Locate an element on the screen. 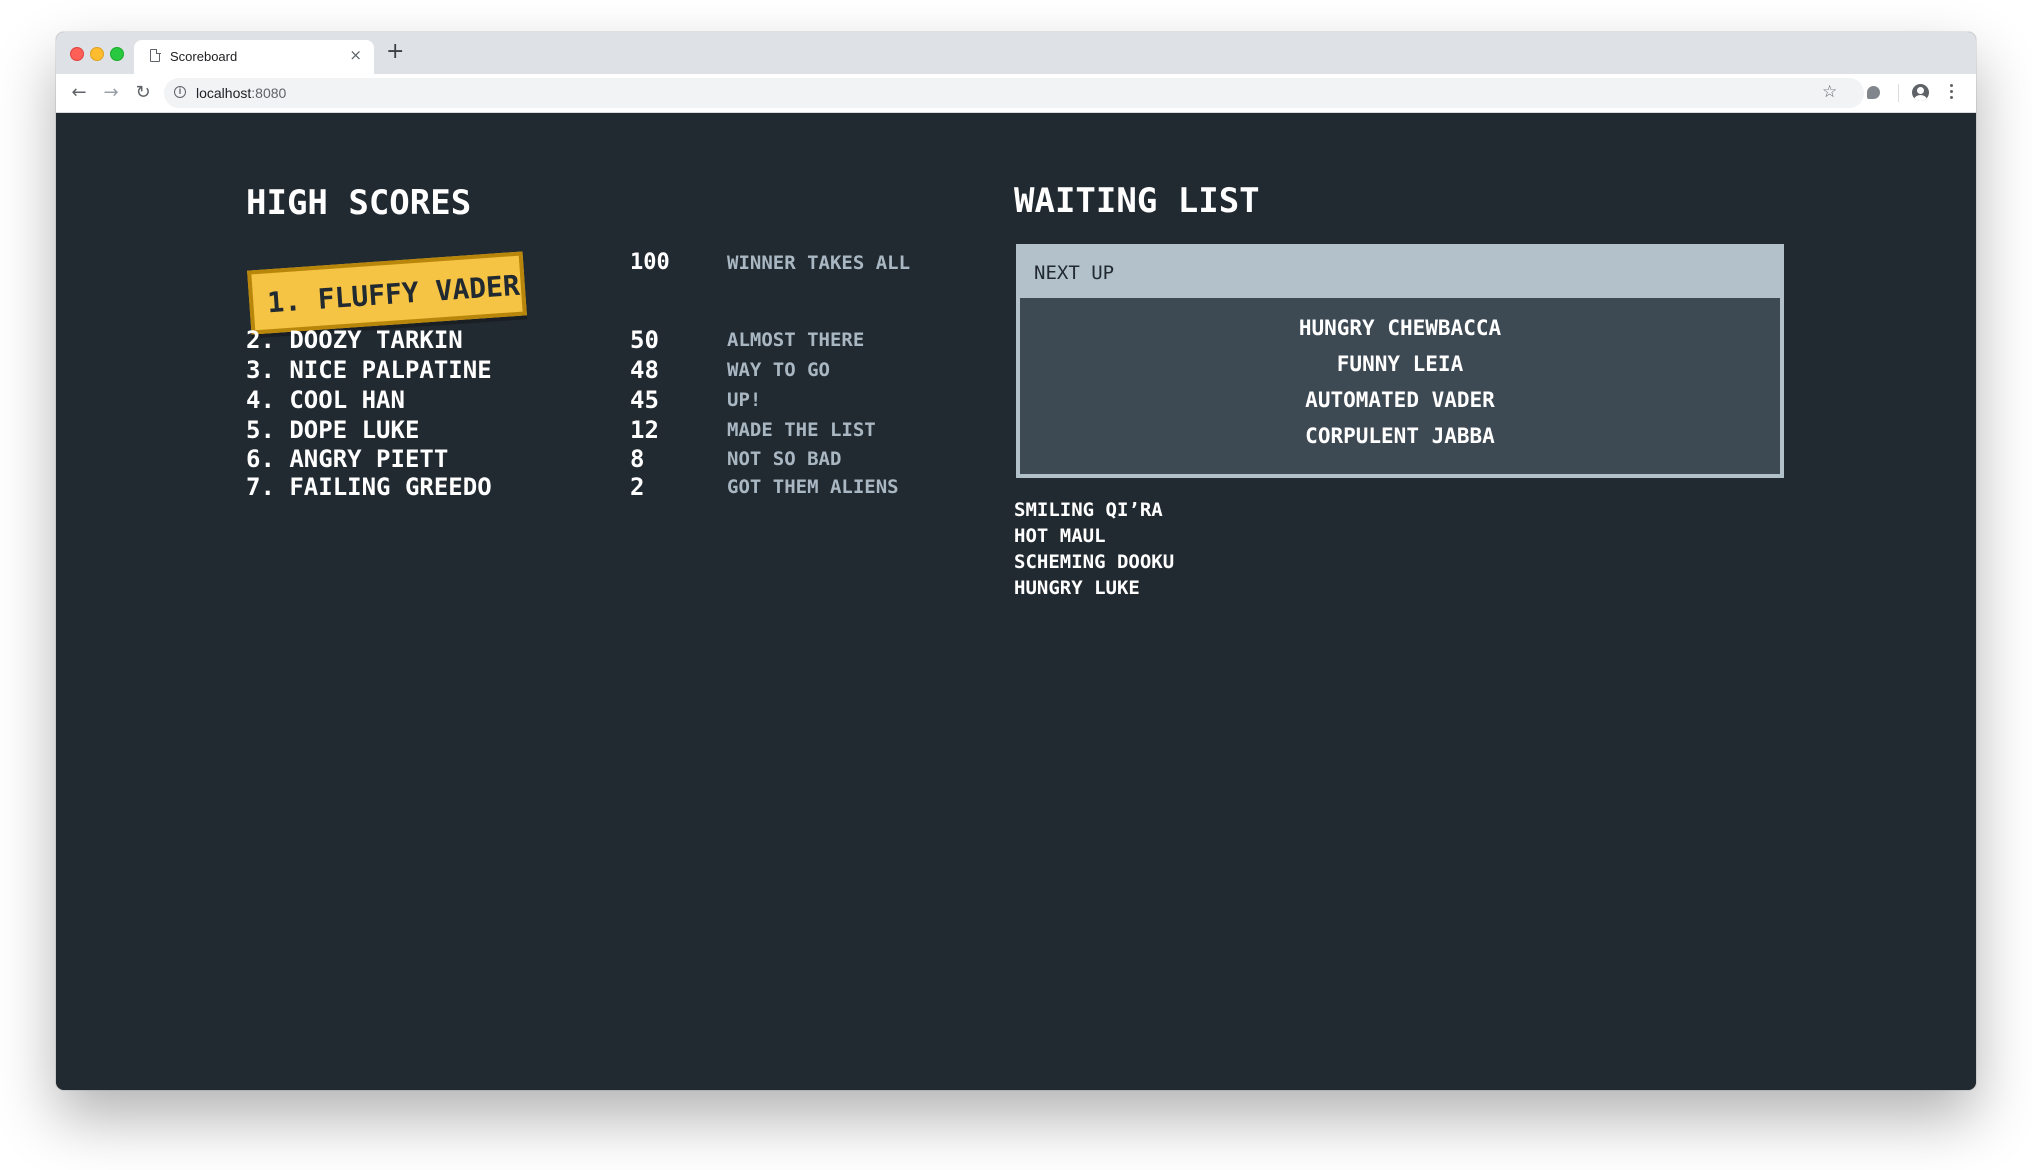  back-arrow-icon: ← is located at coordinates (79, 93).